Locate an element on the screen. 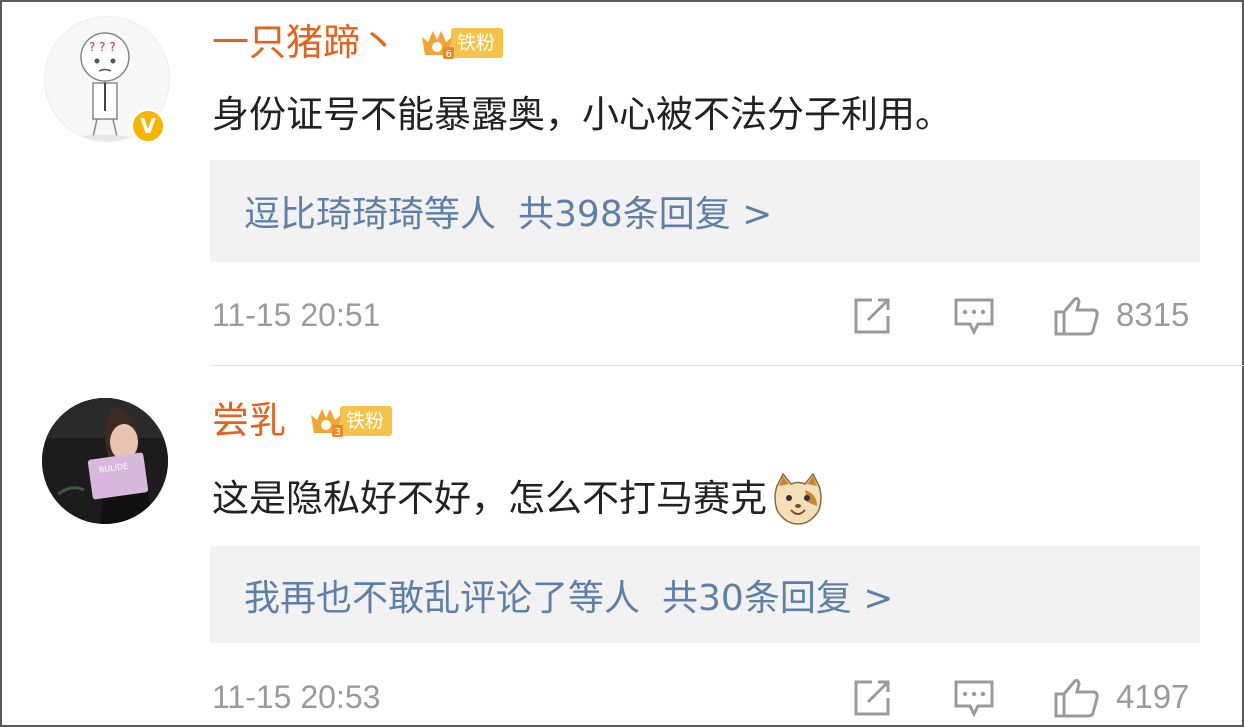 The image size is (1244, 727). reply-preview: 我再也不敢乱评论了等人 共30条回复 > is located at coordinates (705, 594).